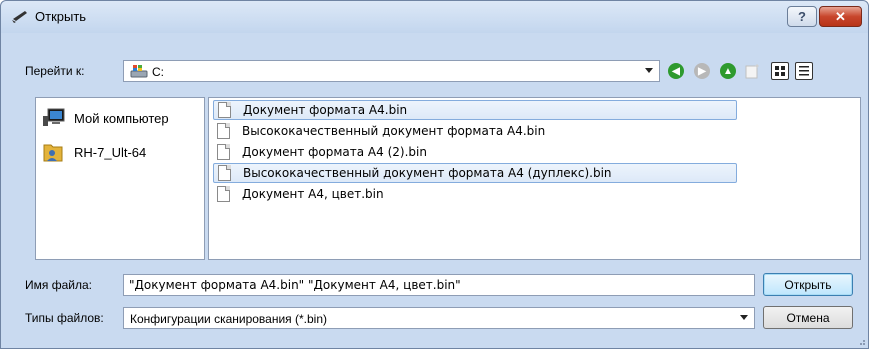  Describe the element at coordinates (753, 71) in the screenshot. I see `new-folder-icon` at that location.